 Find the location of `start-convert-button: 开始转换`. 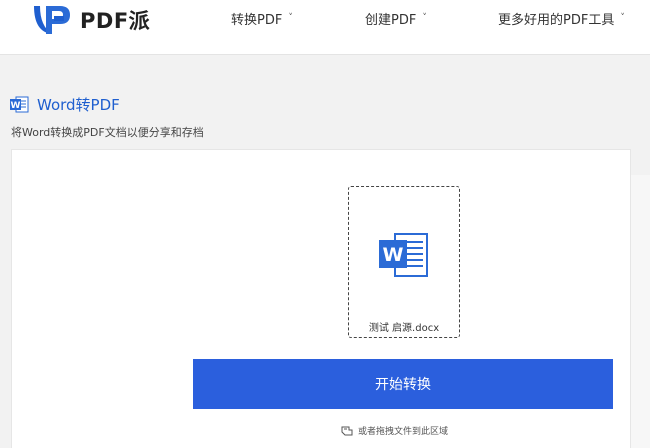

start-convert-button: 开始转换 is located at coordinates (403, 384).